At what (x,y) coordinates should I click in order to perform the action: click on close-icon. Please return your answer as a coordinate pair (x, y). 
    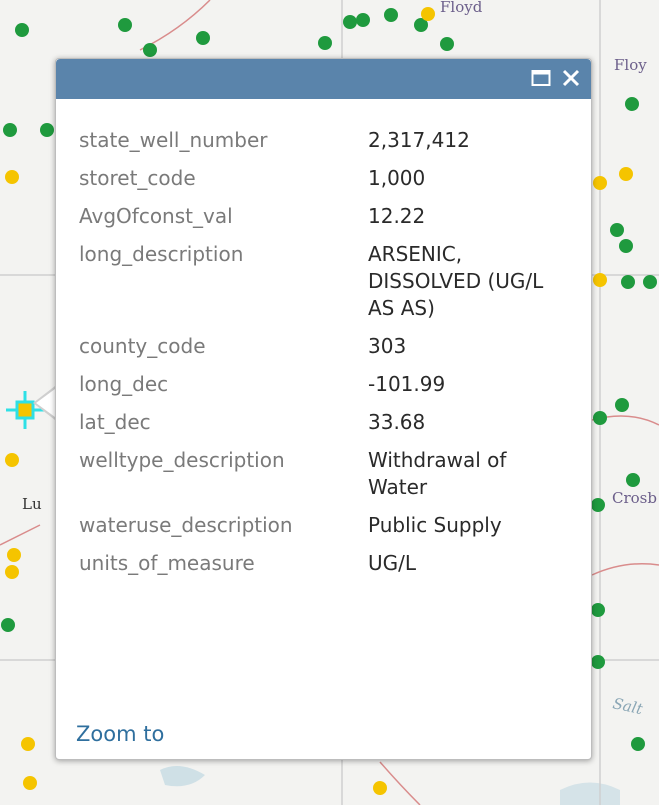
    Looking at the image, I should click on (571, 78).